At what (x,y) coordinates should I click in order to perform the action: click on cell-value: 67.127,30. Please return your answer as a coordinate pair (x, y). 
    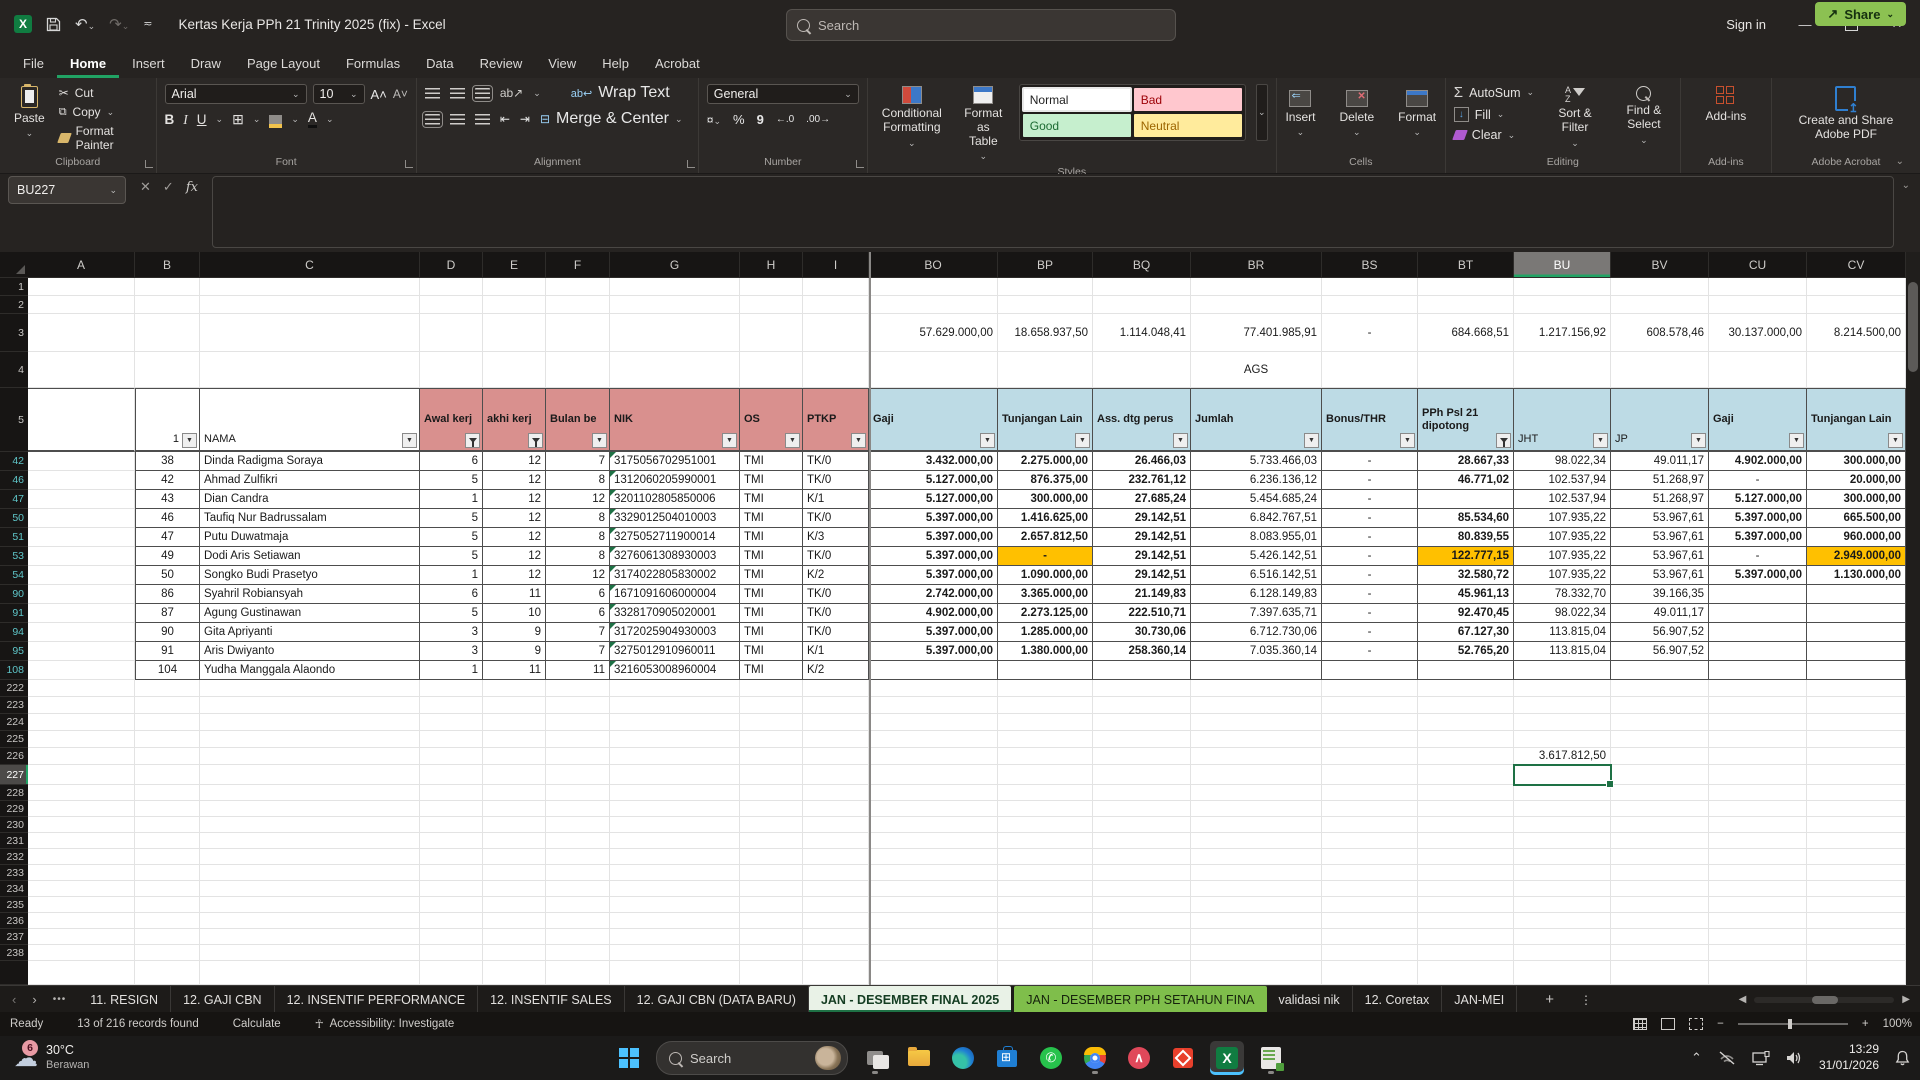
    Looking at the image, I should click on (1466, 632).